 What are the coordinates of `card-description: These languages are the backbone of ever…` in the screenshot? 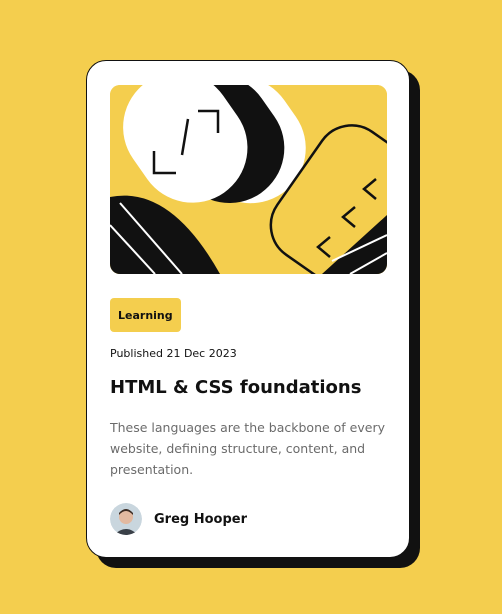 It's located at (247, 448).